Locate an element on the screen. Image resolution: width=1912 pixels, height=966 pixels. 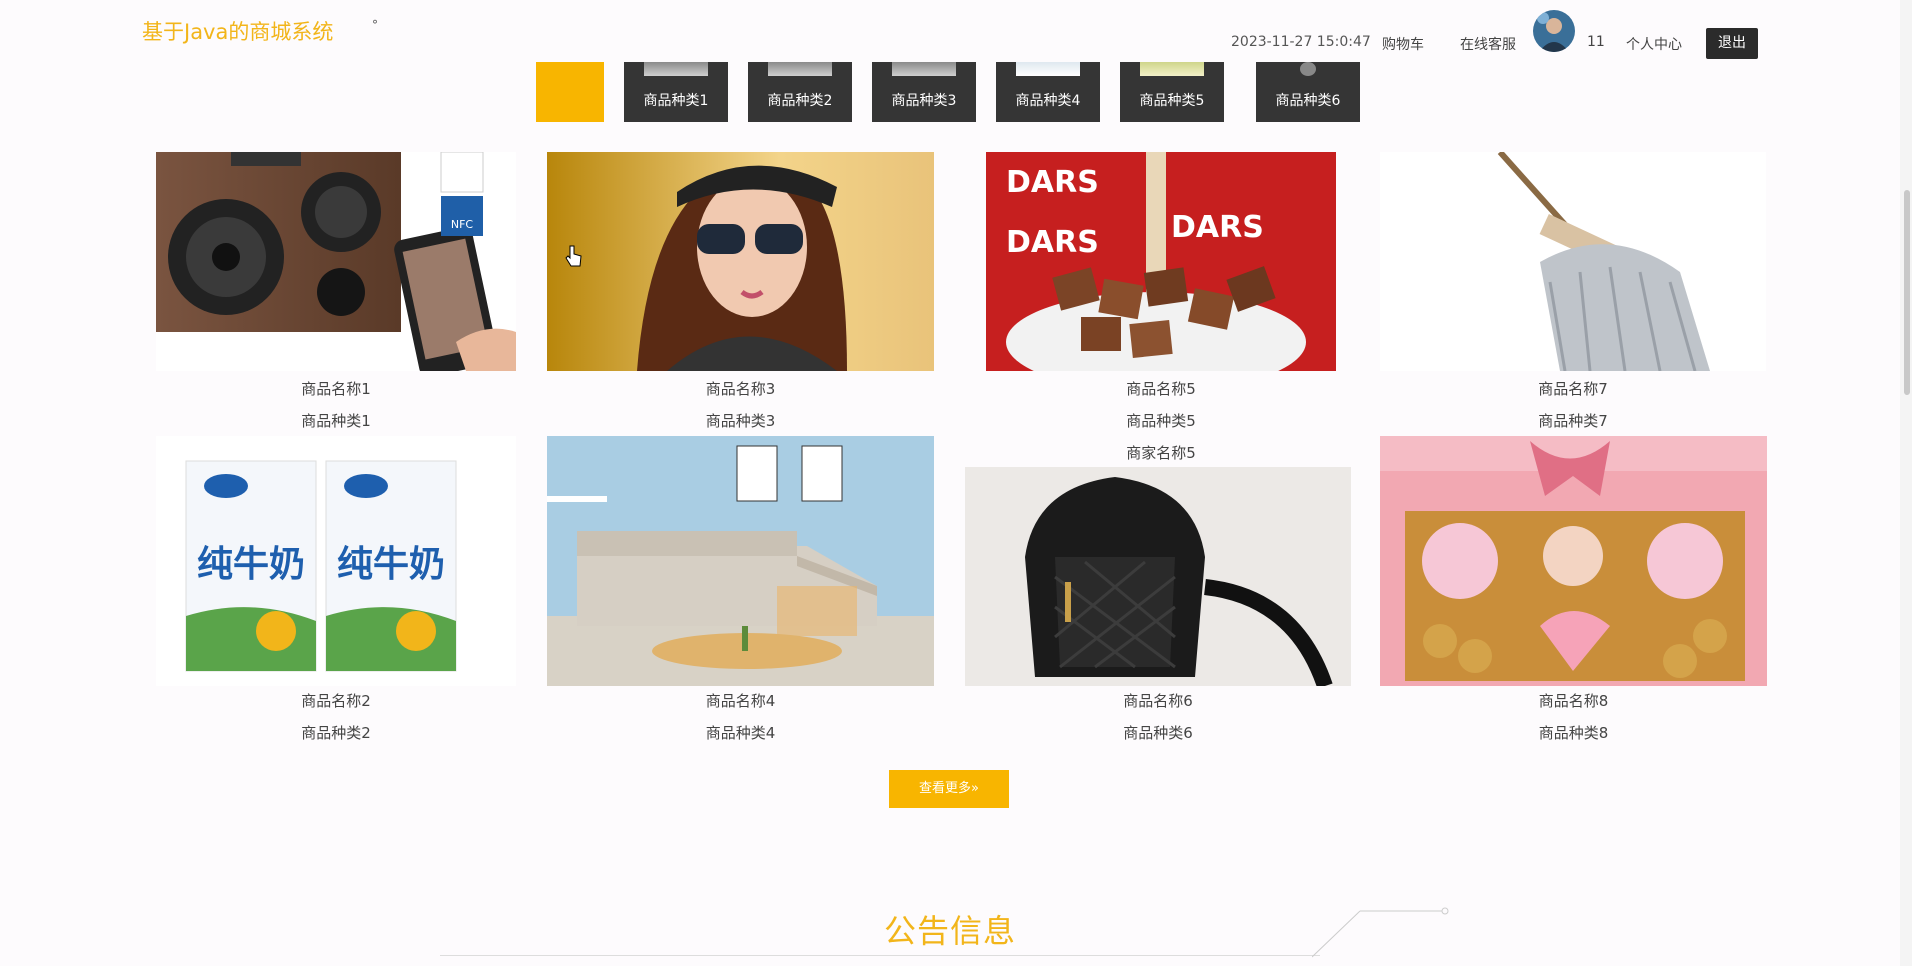
category-label: 商品种类4 is located at coordinates (1048, 101).